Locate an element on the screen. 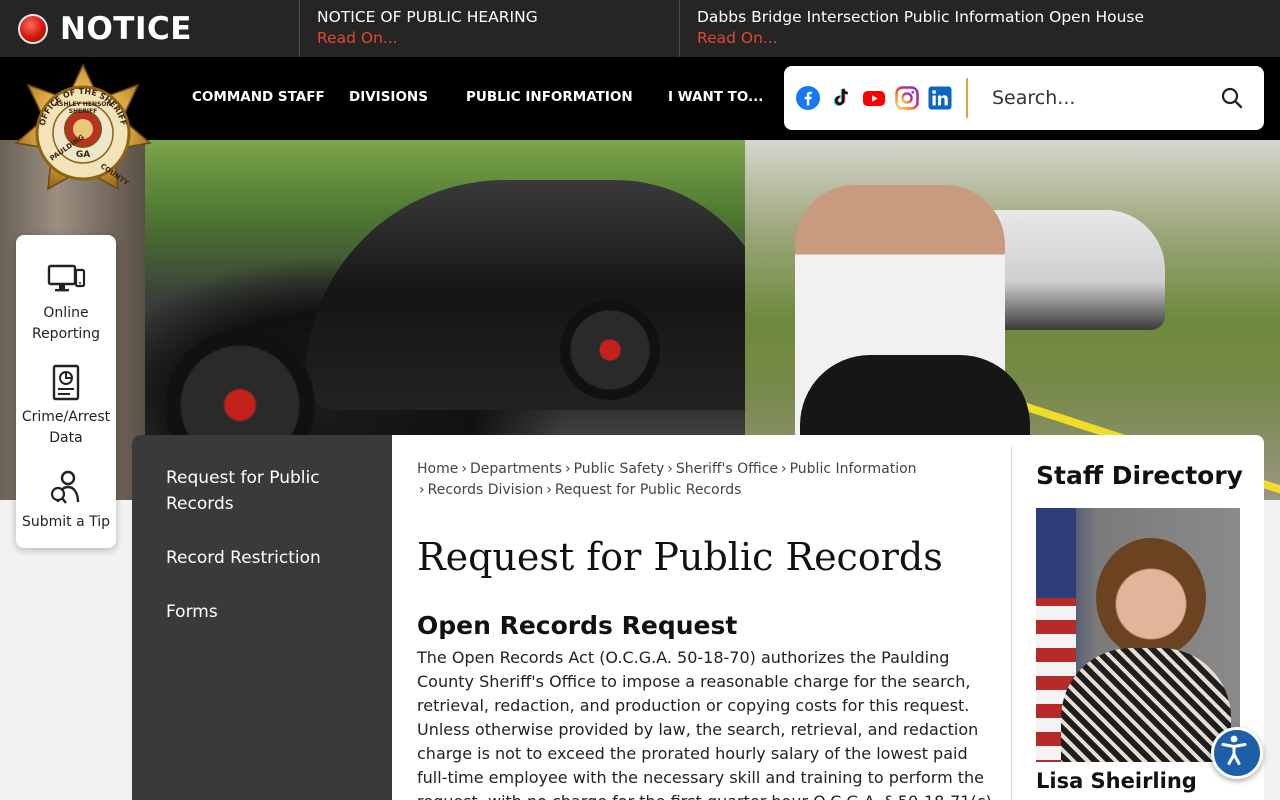 This screenshot has height=800, width=1280. notice-heading: NOTICE is located at coordinates (126, 28).